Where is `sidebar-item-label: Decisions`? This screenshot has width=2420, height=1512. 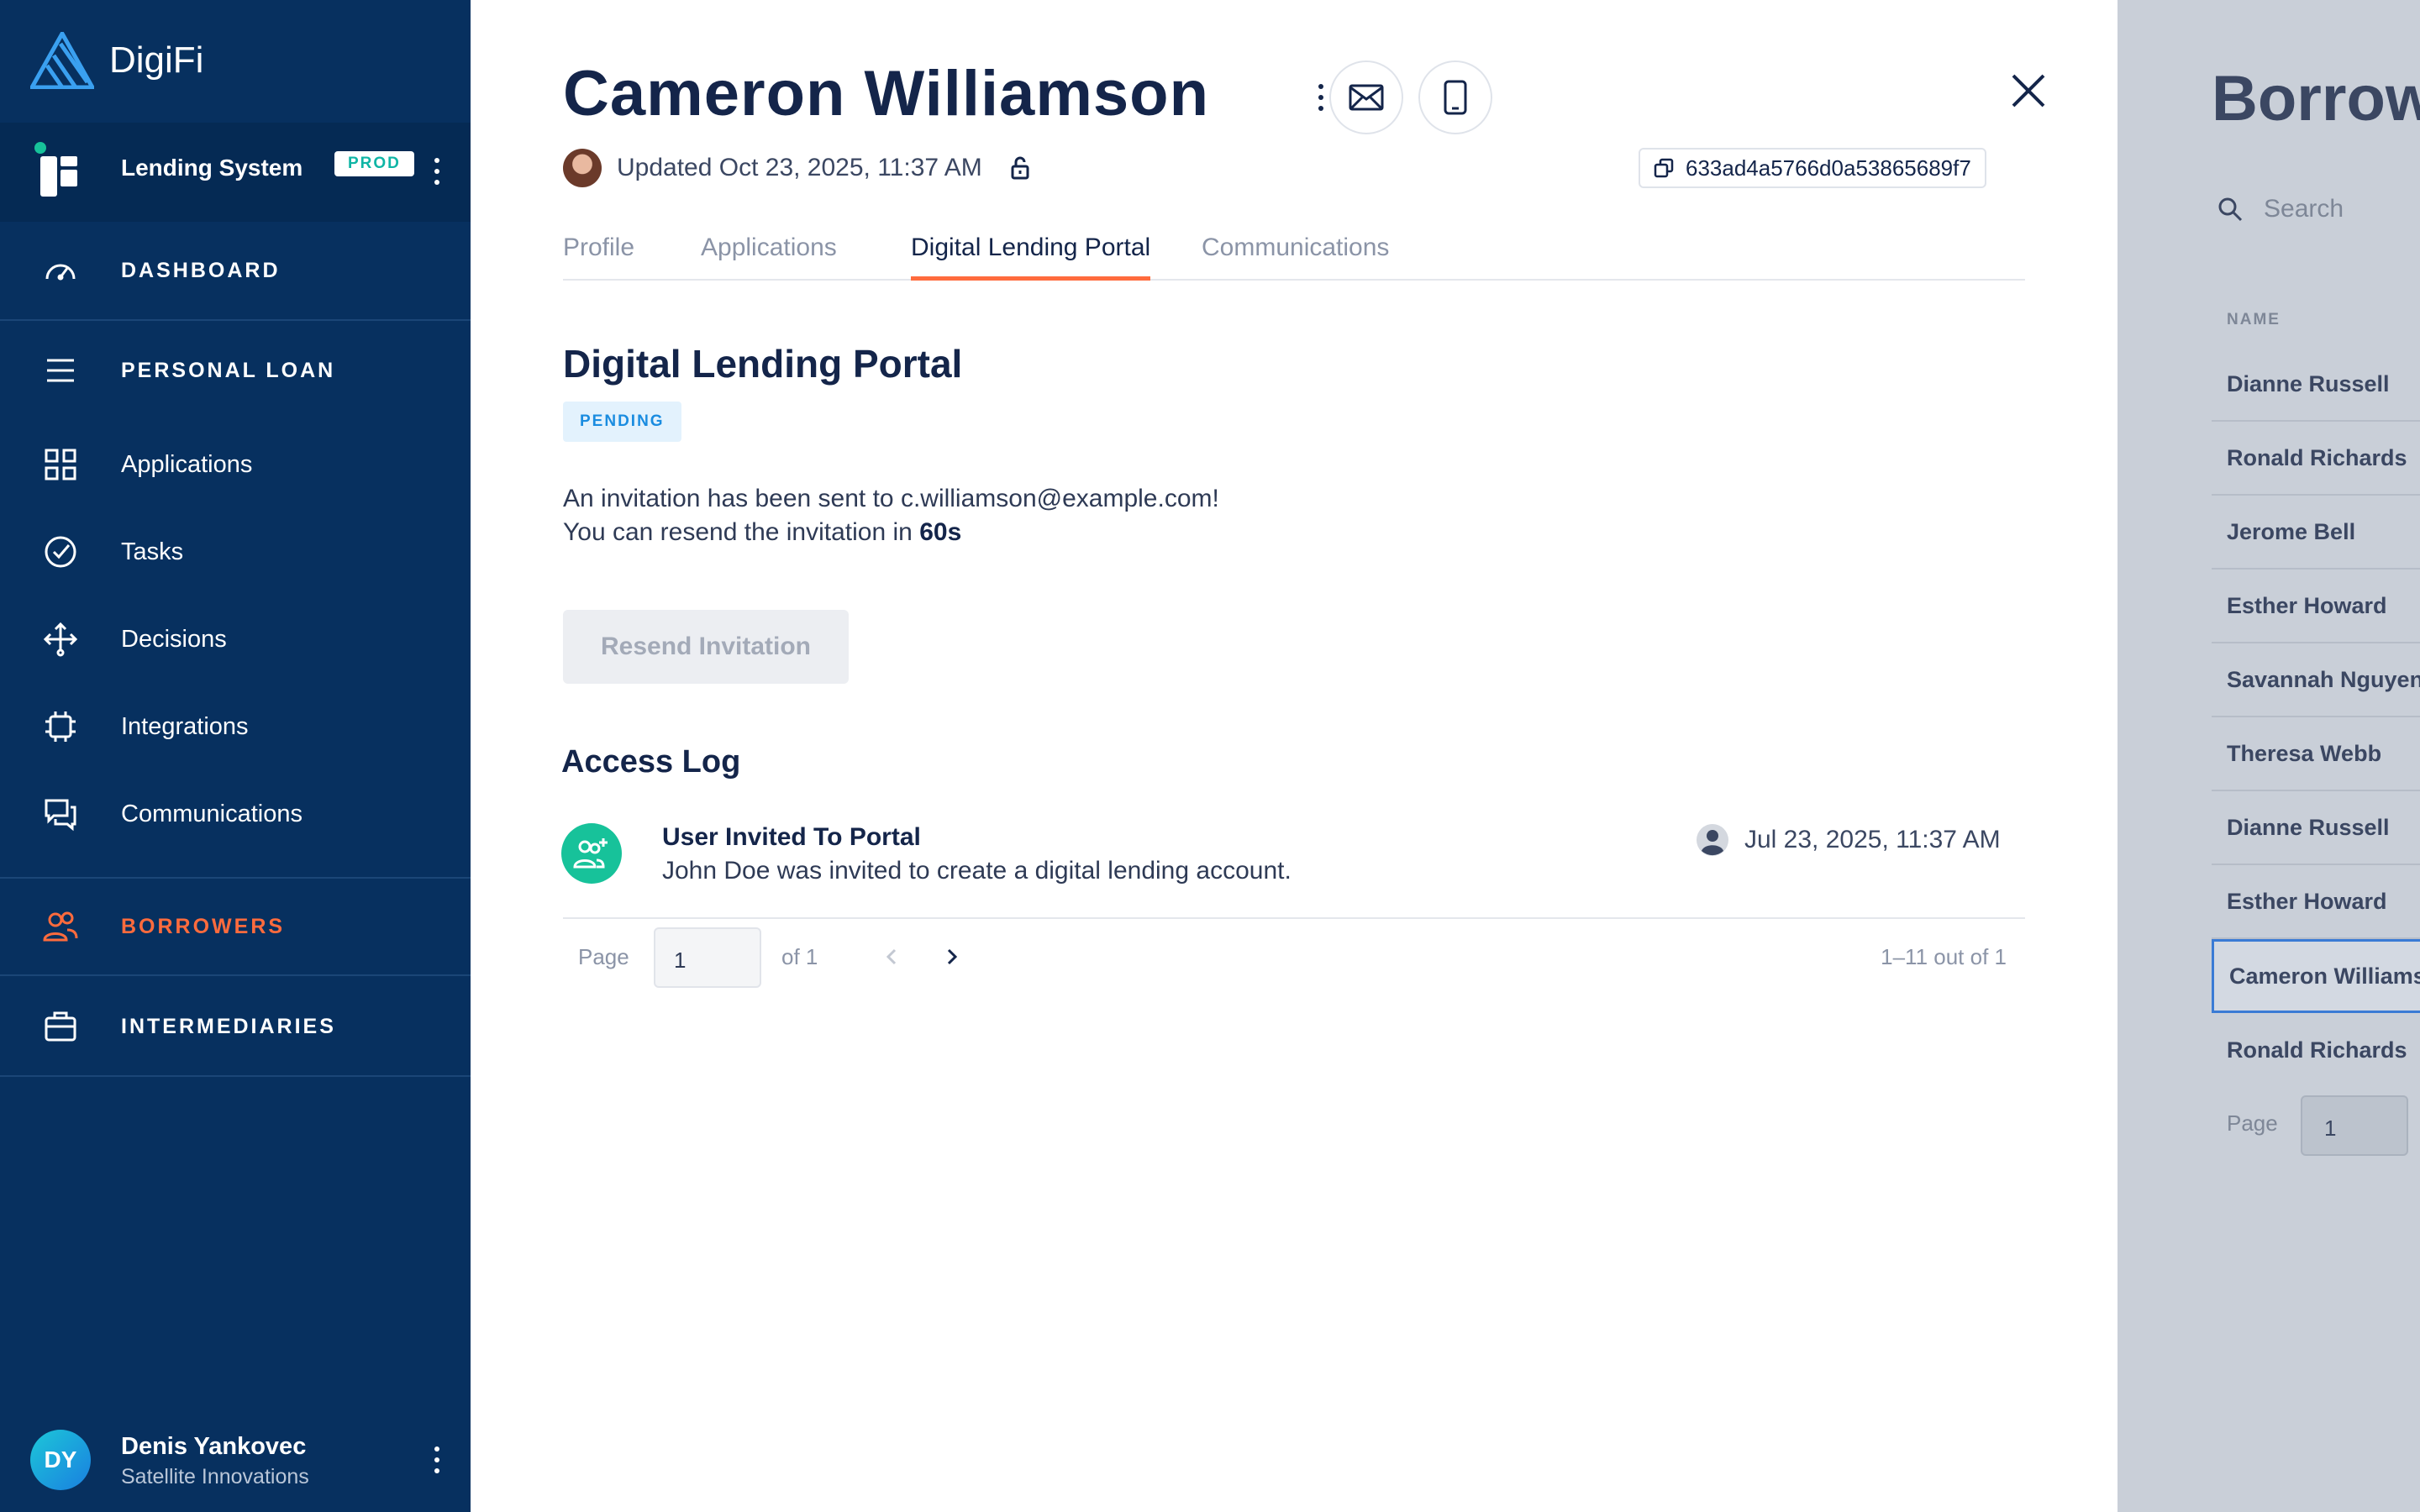
sidebar-item-label: Decisions is located at coordinates (174, 639).